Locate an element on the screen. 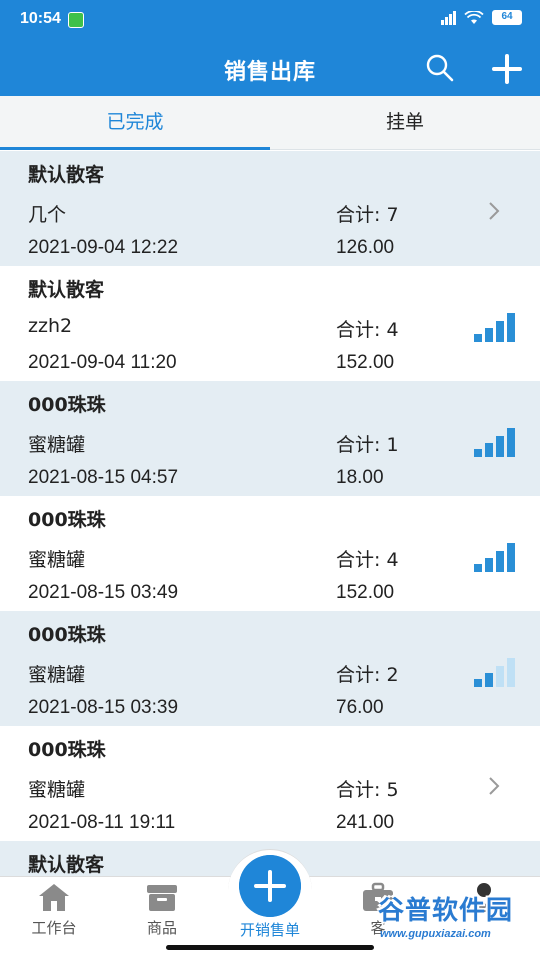  app-header: 销售出库 is located at coordinates (270, 68).